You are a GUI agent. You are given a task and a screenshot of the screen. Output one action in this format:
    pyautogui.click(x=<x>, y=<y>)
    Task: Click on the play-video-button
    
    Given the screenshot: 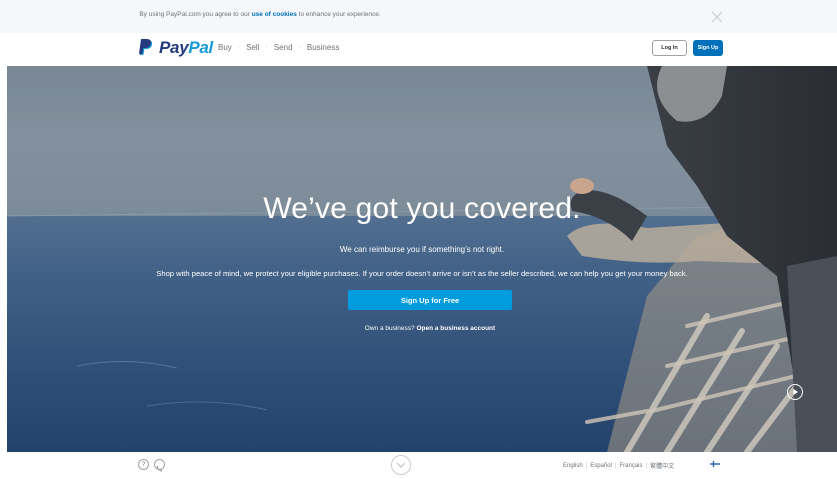 What is the action you would take?
    pyautogui.click(x=795, y=392)
    